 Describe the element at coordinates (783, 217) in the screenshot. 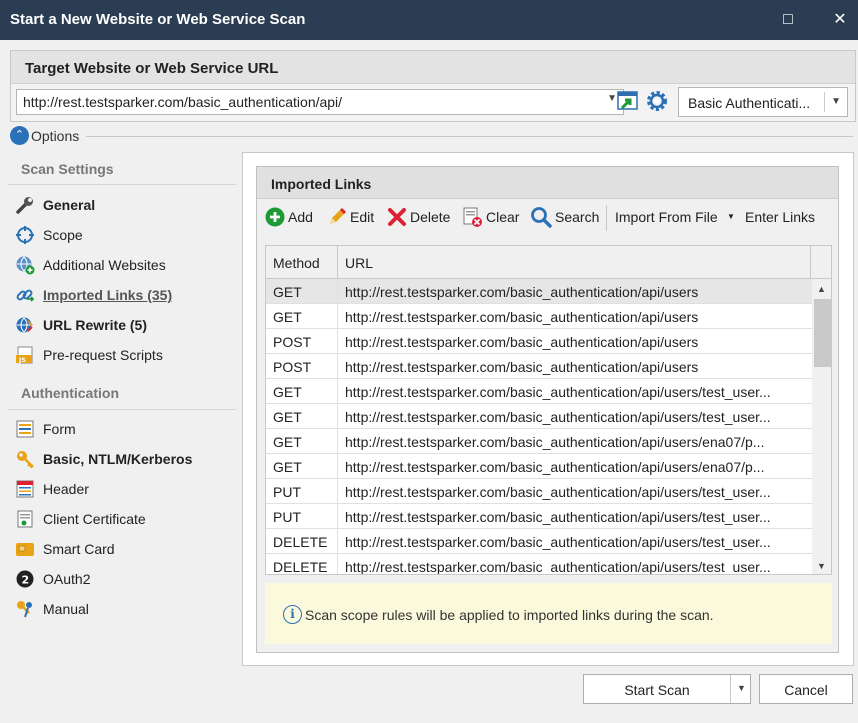

I see `enter-links-button: Enter Links` at that location.